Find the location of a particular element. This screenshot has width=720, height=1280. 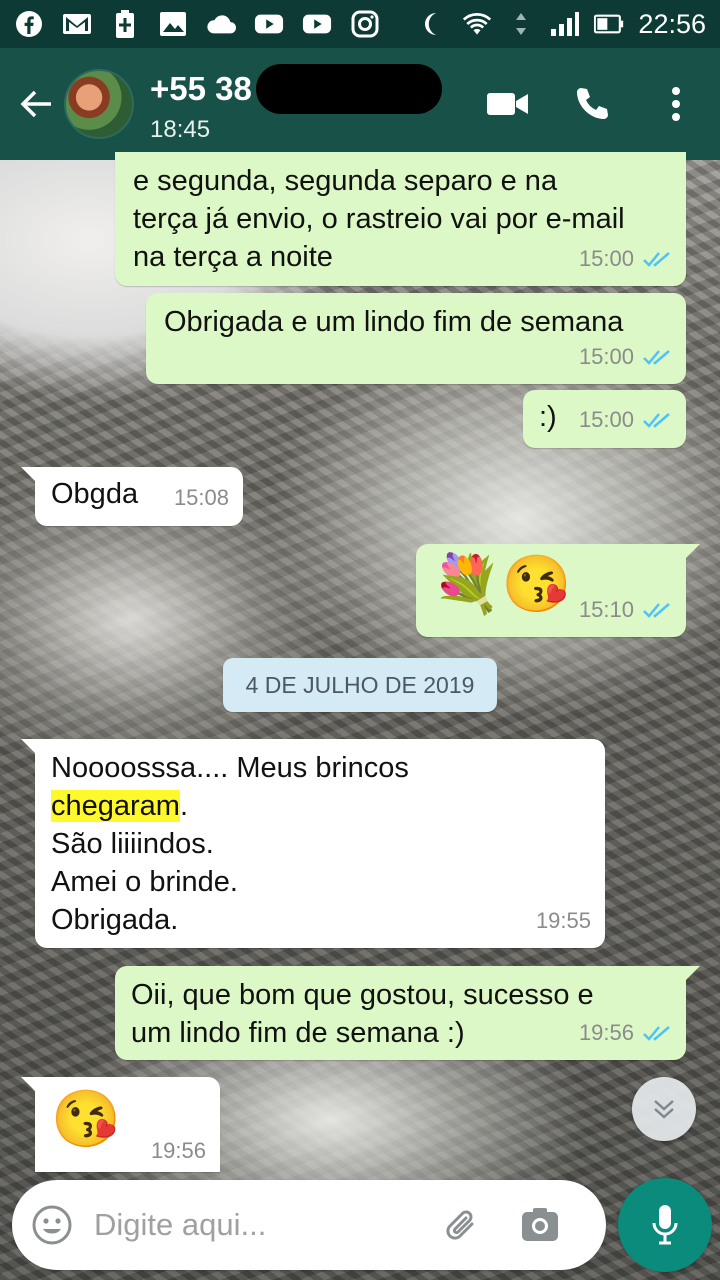

message-time: 15:08 is located at coordinates (201, 497).